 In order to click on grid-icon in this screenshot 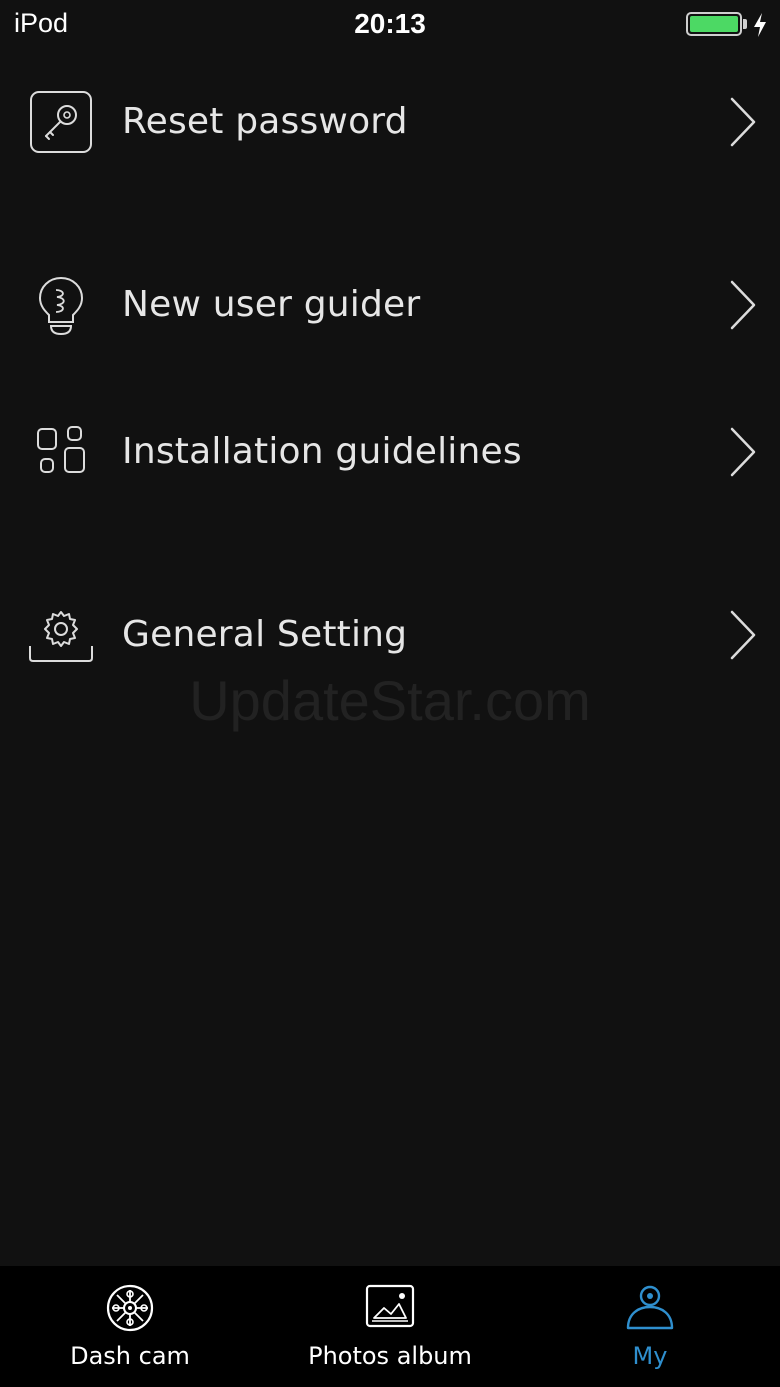, I will do `click(61, 449)`.